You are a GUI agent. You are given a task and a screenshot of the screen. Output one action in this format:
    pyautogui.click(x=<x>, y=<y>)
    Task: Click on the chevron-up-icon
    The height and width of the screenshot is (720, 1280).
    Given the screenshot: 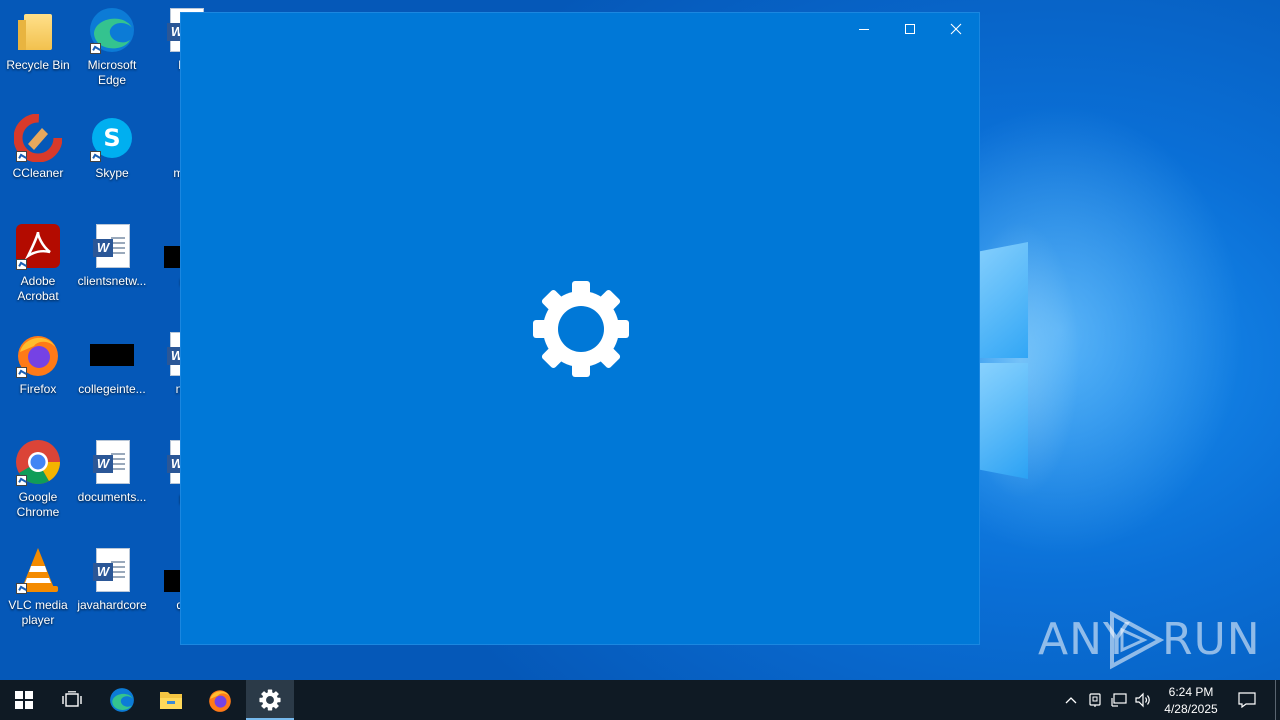 What is the action you would take?
    pyautogui.click(x=1071, y=700)
    